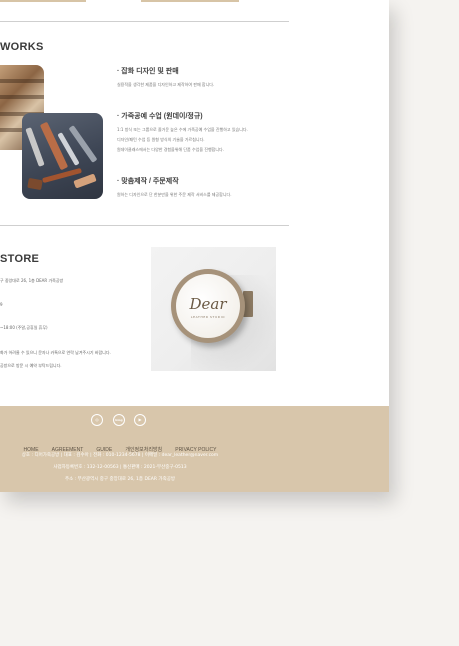 The image size is (459, 646). Describe the element at coordinates (166, 84) in the screenshot. I see `works-item-desc: 실용적을 생각한 제품을 디자인하고 제작하여 판매 합니다.` at that location.